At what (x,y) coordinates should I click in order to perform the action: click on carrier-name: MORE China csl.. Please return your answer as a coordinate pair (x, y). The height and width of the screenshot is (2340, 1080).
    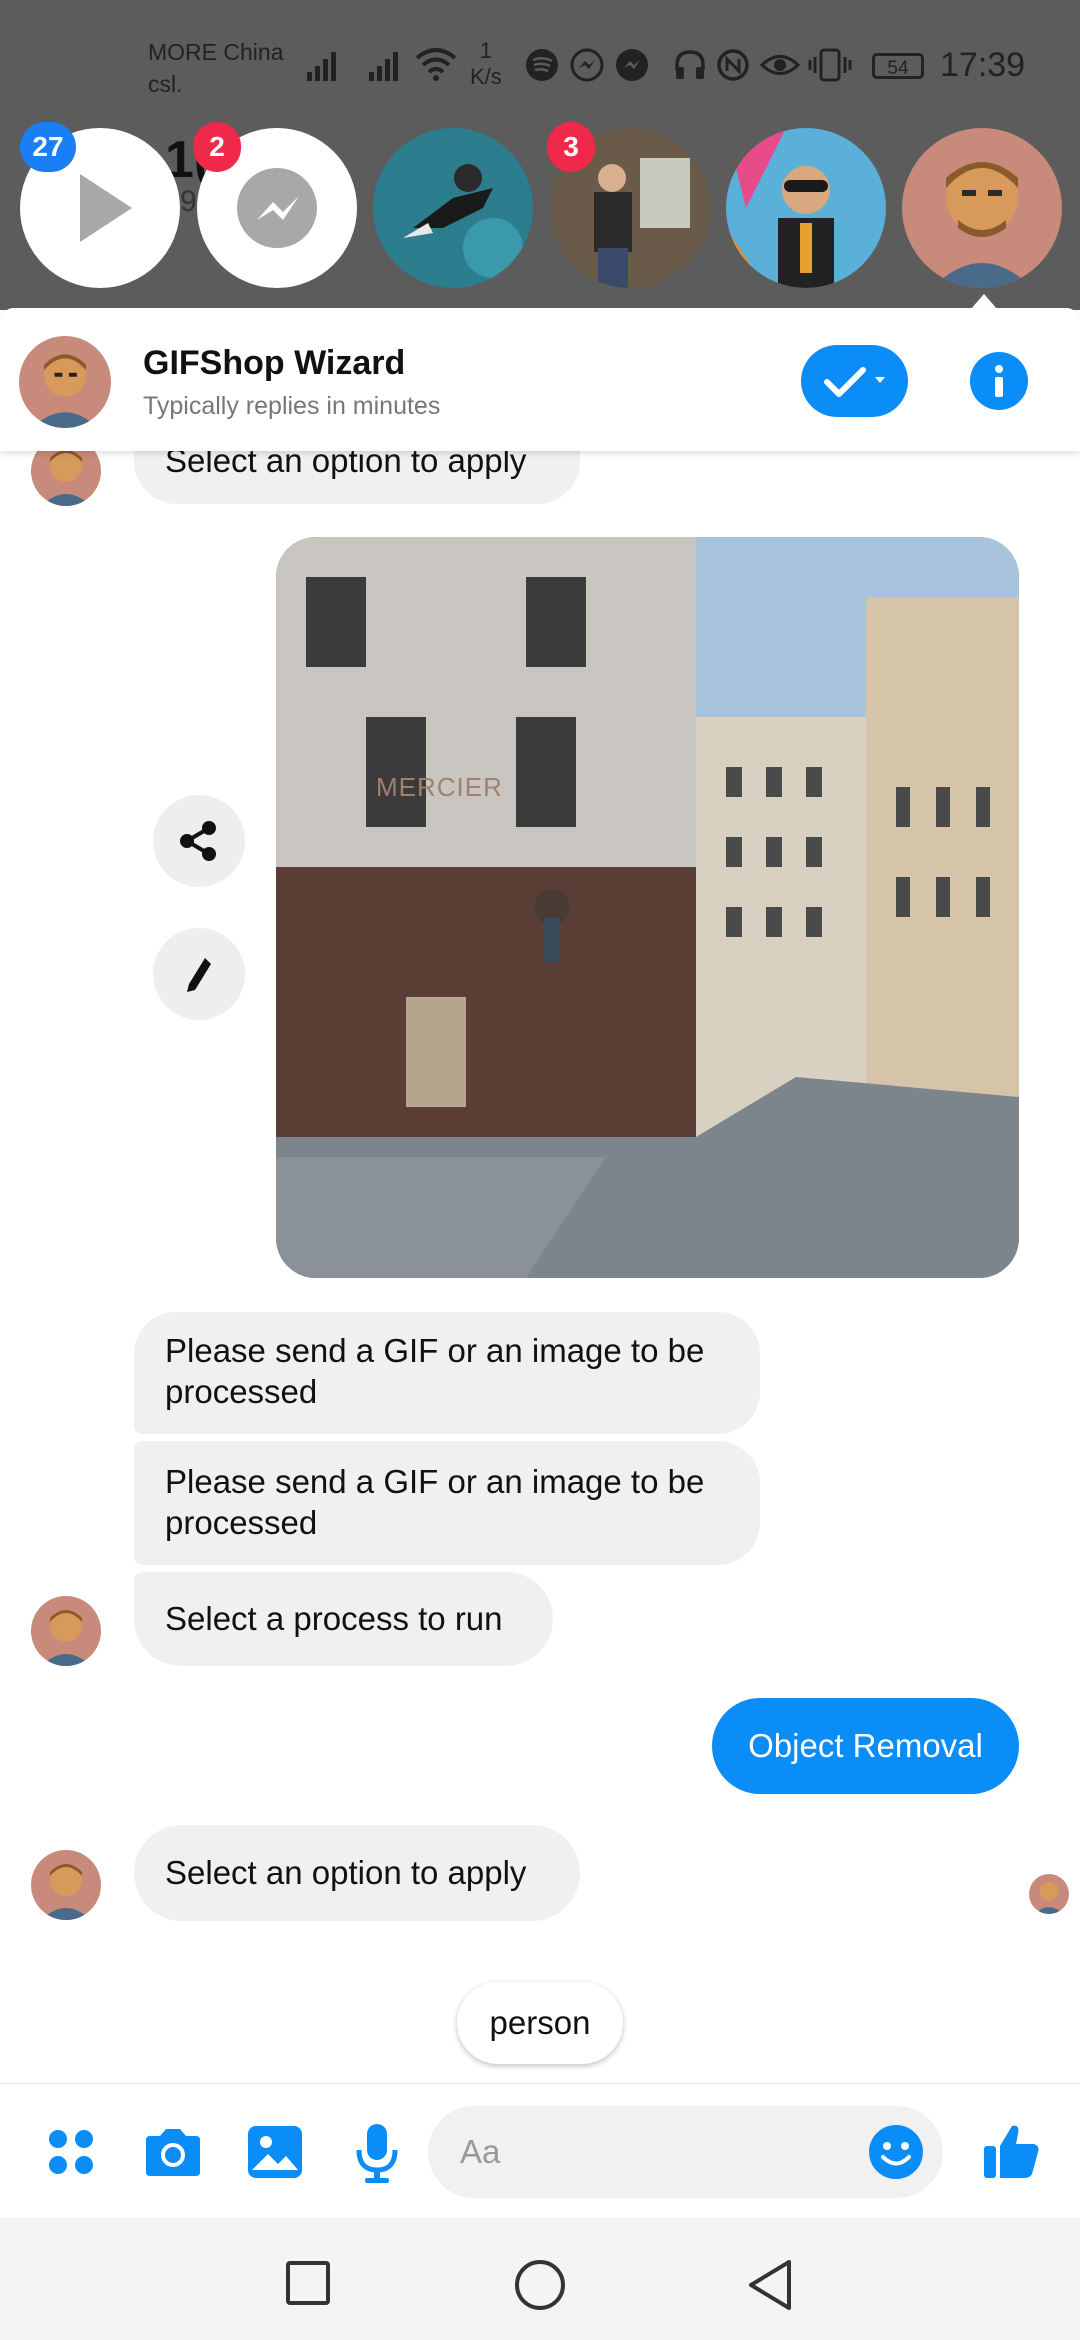
    Looking at the image, I should click on (216, 68).